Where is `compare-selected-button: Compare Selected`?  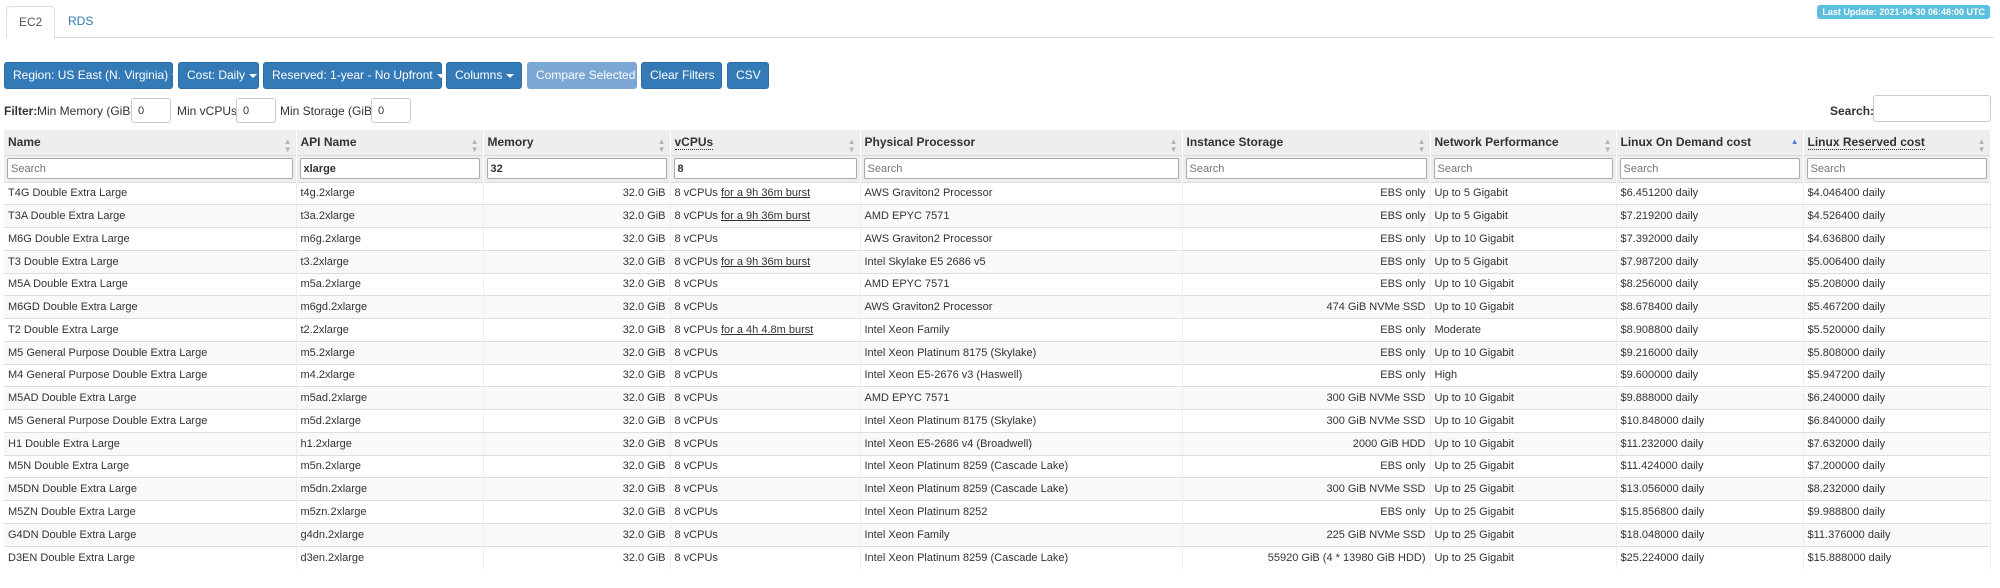
compare-selected-button: Compare Selected is located at coordinates (582, 75).